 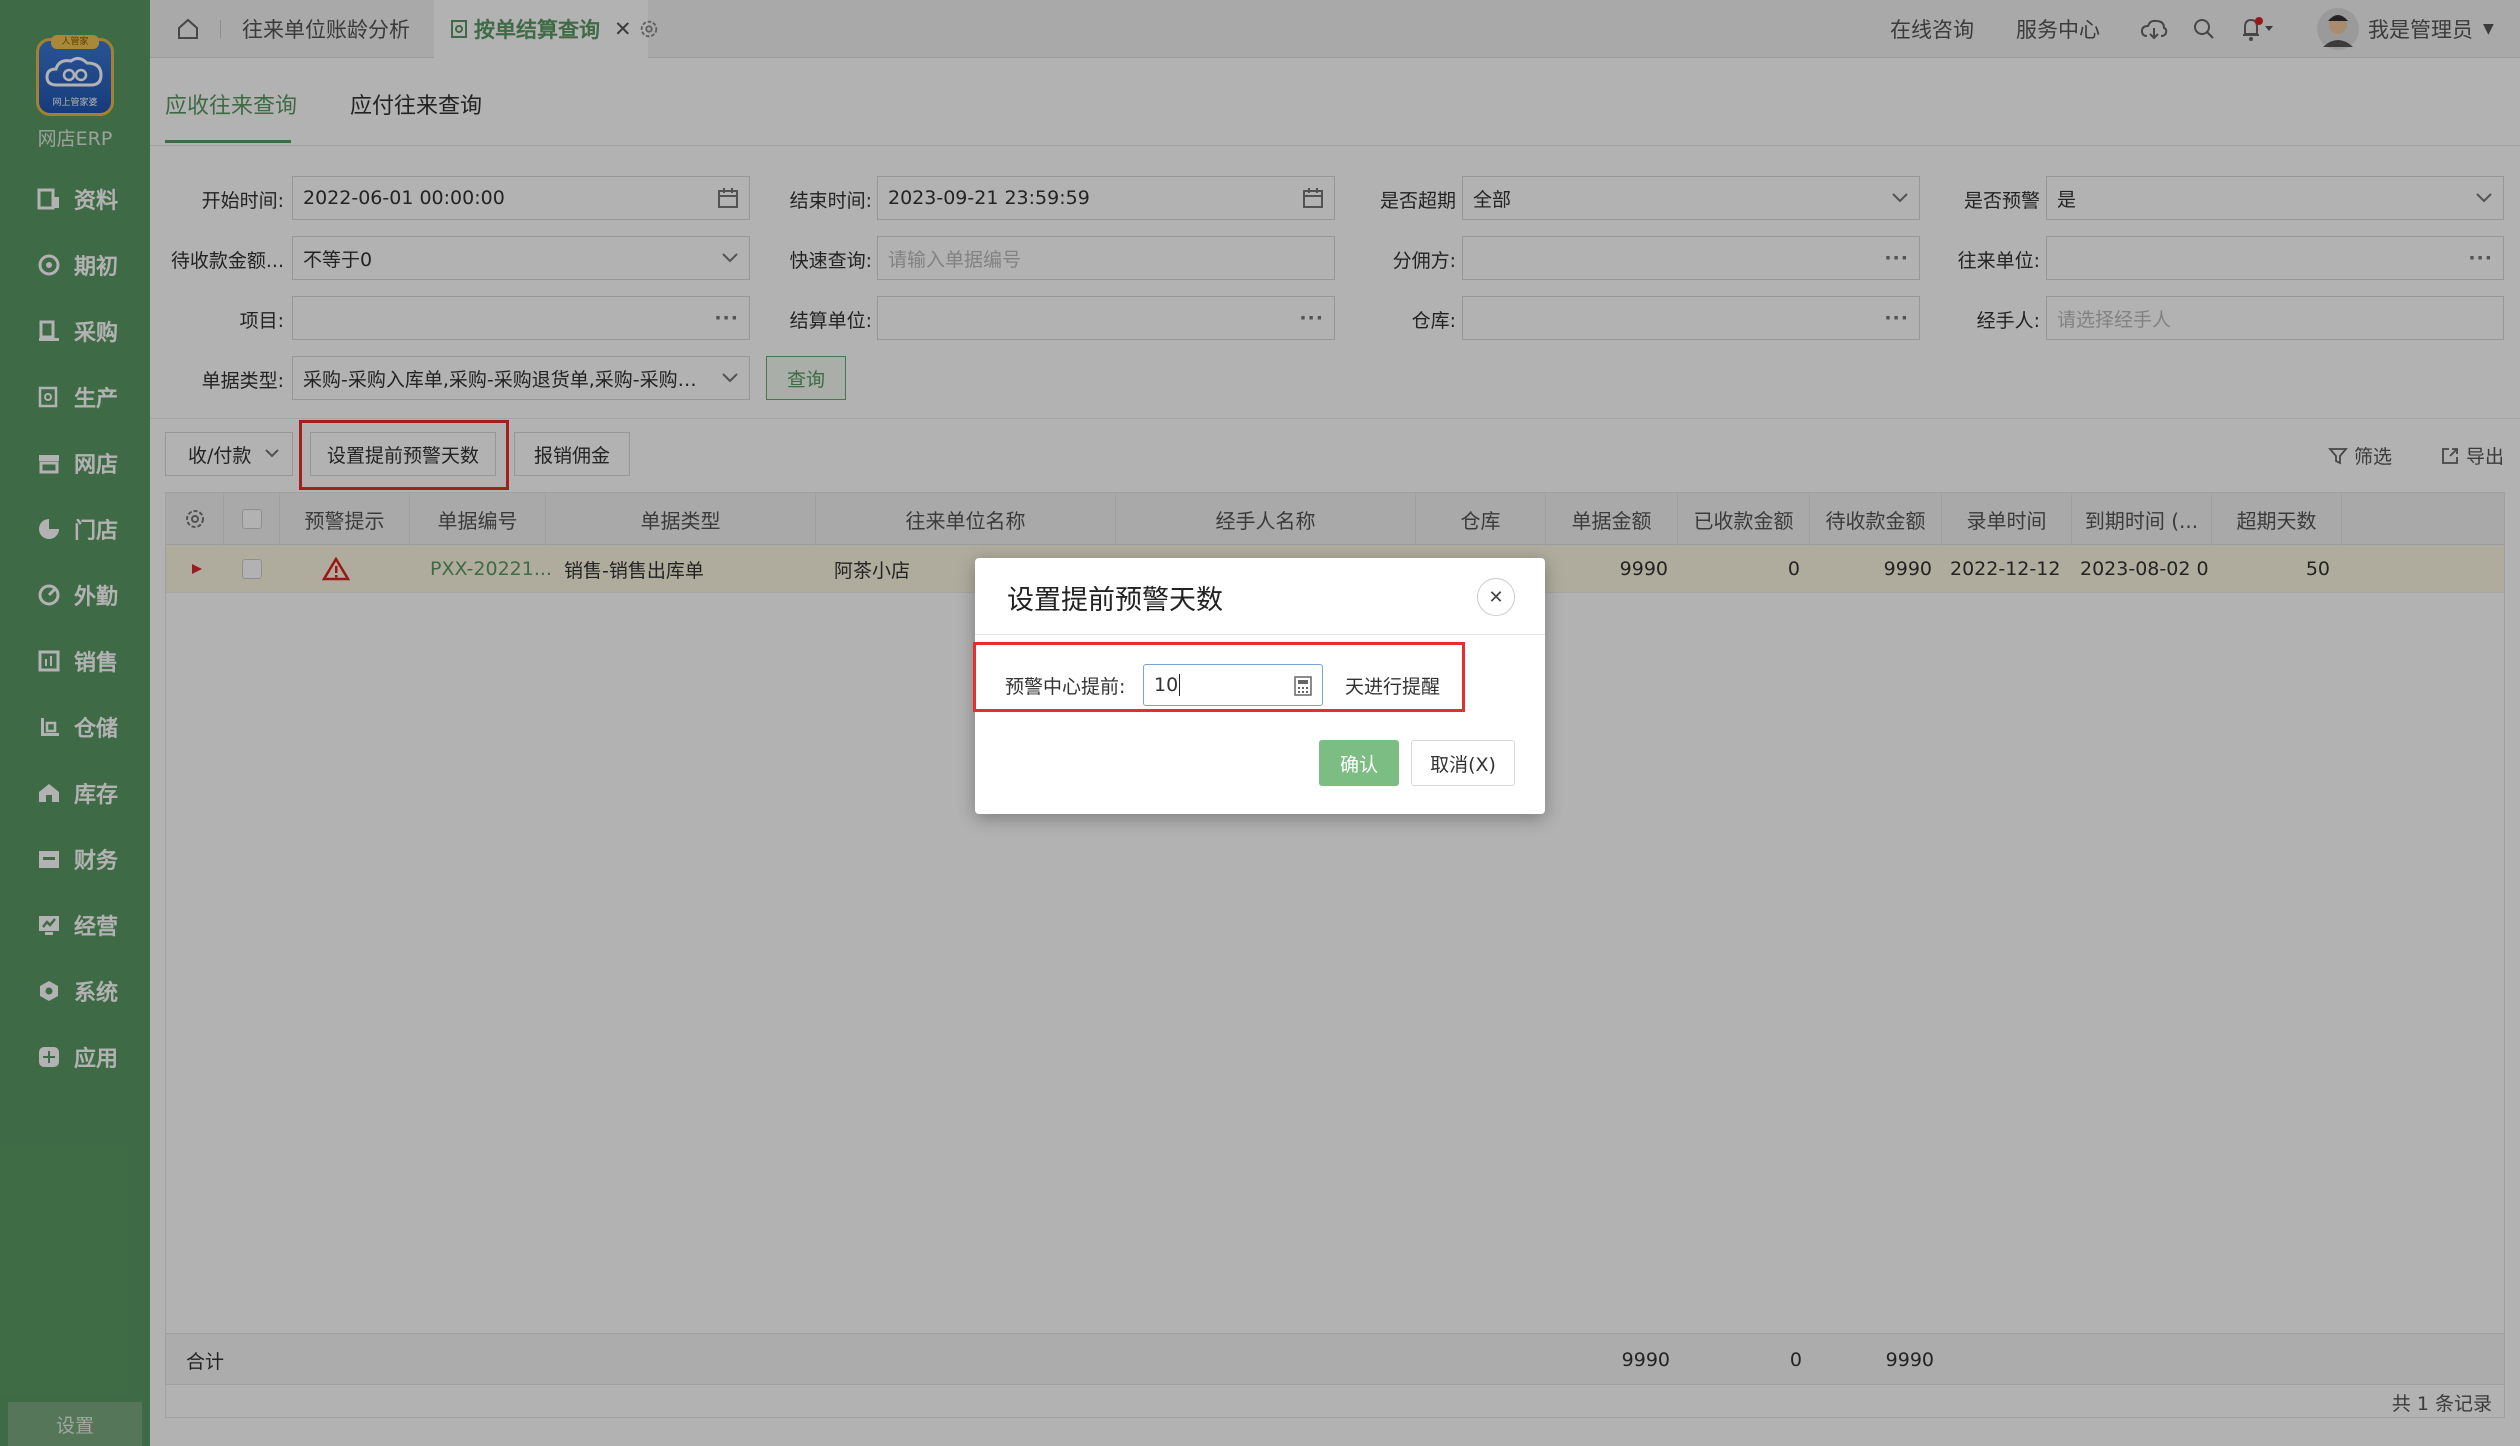 What do you see at coordinates (1260, 634) in the screenshot?
I see `dialog-divider` at bounding box center [1260, 634].